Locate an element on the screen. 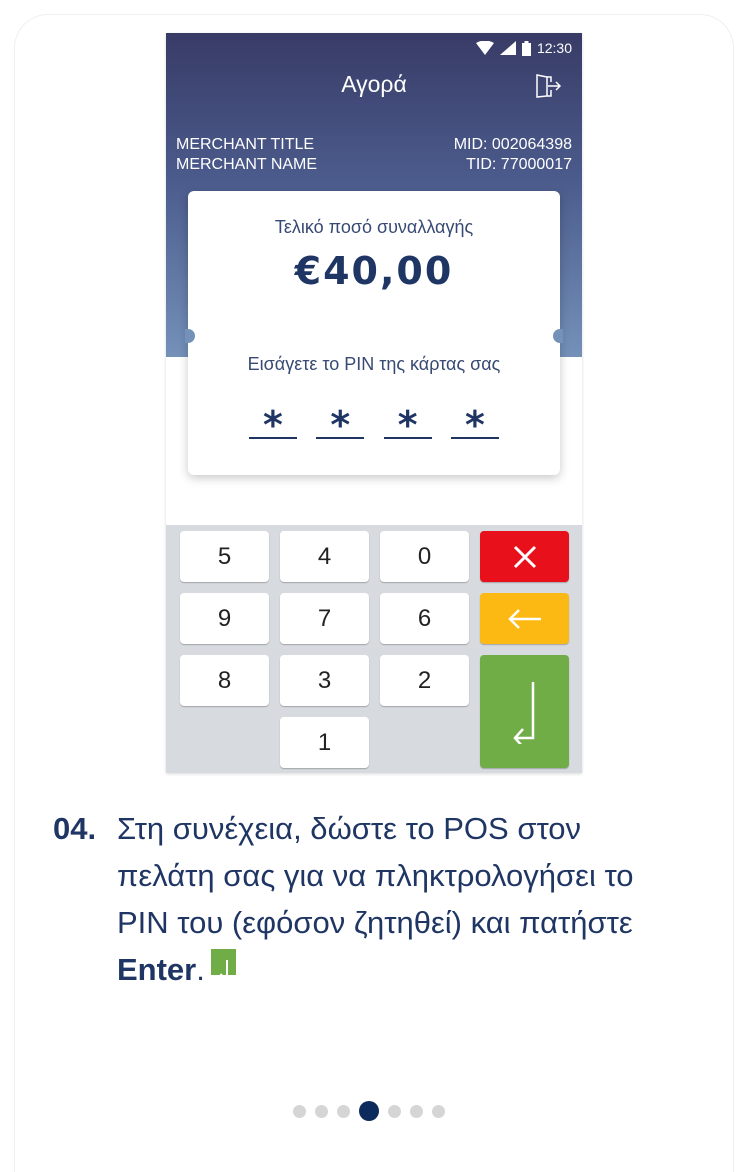 This screenshot has height=1172, width=748. key-0: 0 is located at coordinates (424, 556).